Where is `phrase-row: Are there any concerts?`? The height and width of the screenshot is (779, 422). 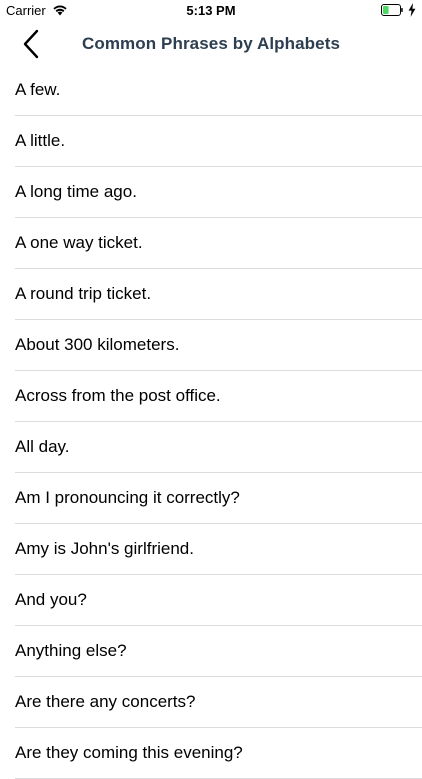
phrase-row: Are there any concerts? is located at coordinates (211, 702).